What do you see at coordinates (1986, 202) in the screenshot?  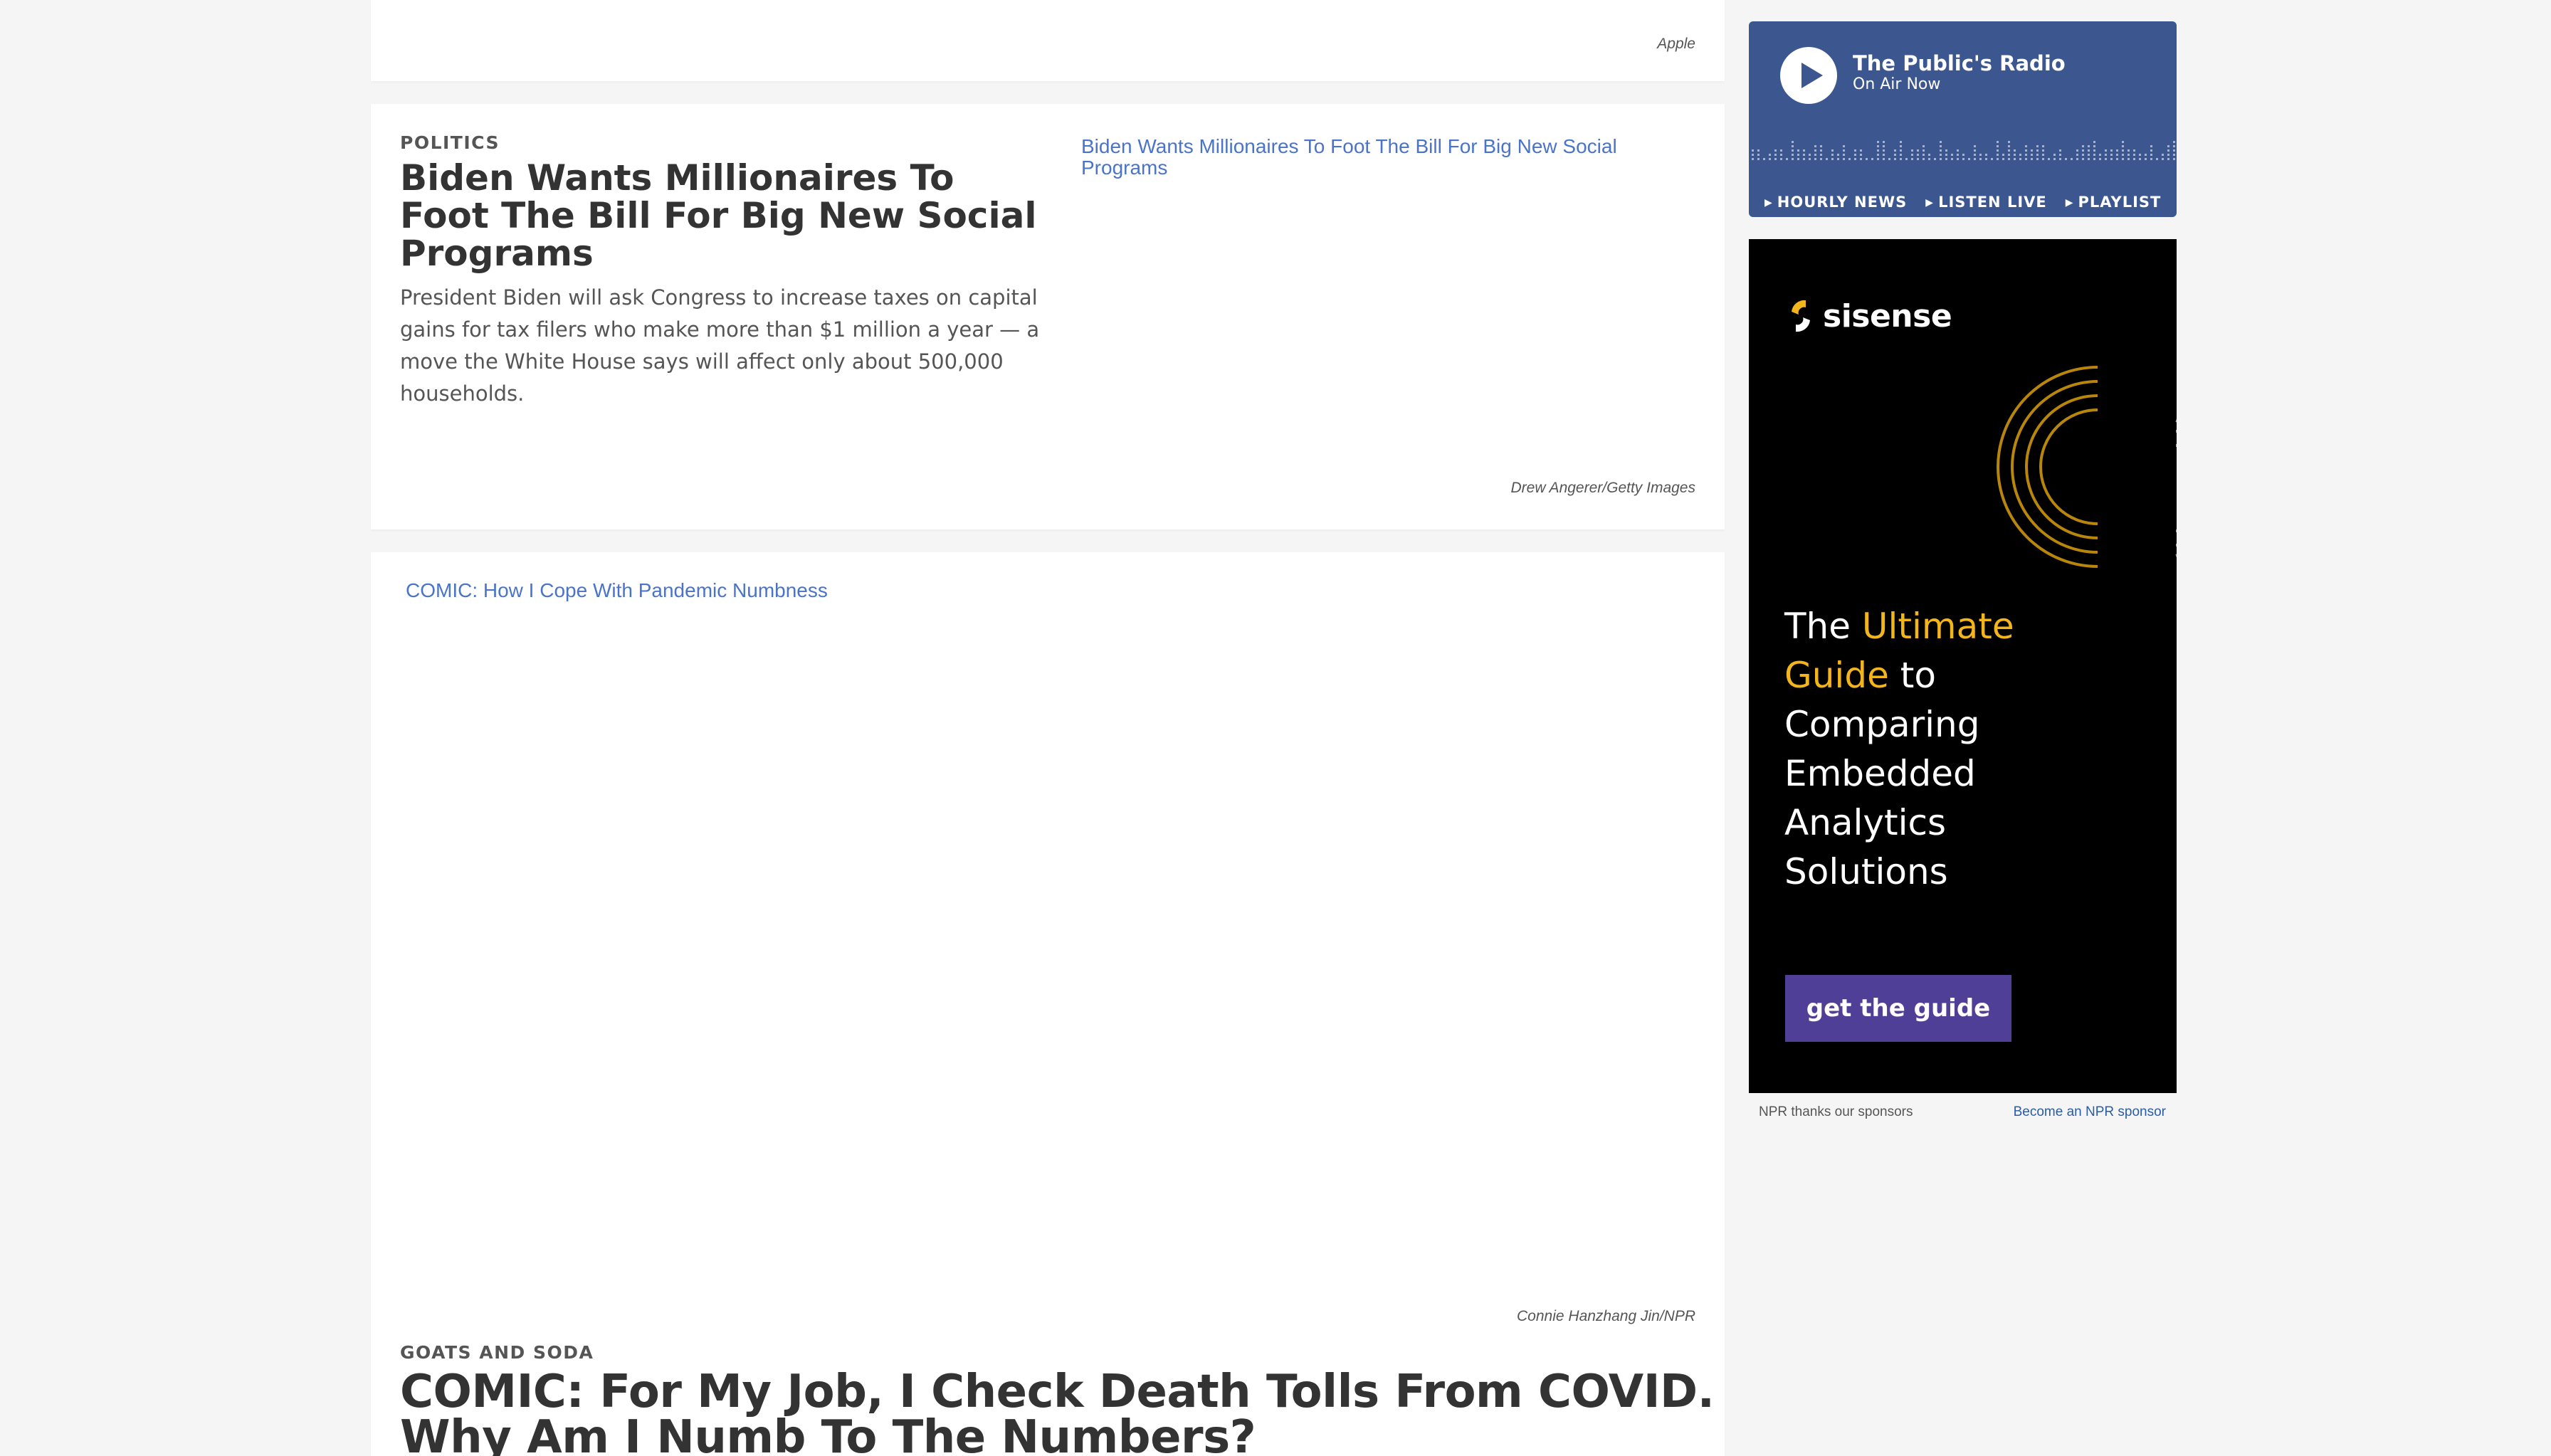 I see `listen-live-link: ▶ LISTEN LIVE` at bounding box center [1986, 202].